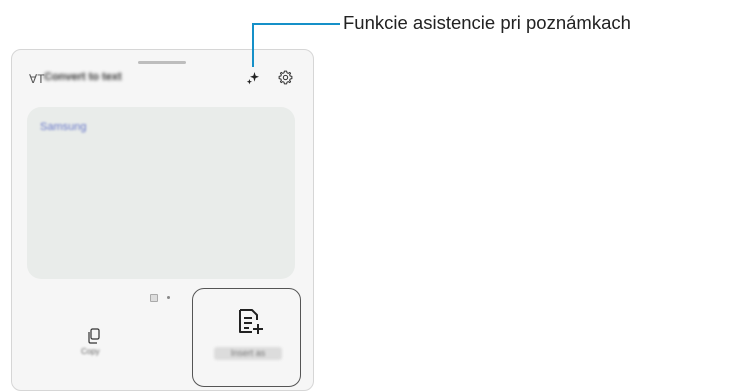  Describe the element at coordinates (253, 45) in the screenshot. I see `callout-line-vertical` at that location.